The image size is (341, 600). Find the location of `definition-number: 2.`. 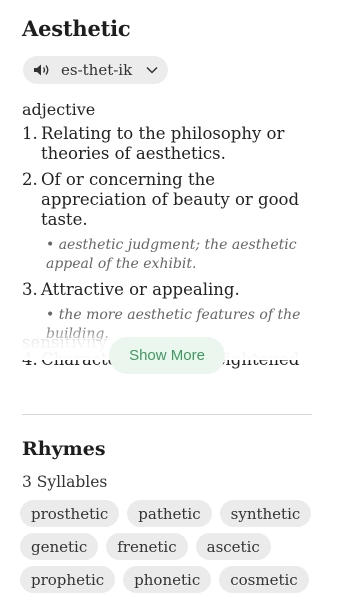

definition-number: 2. is located at coordinates (31, 200).